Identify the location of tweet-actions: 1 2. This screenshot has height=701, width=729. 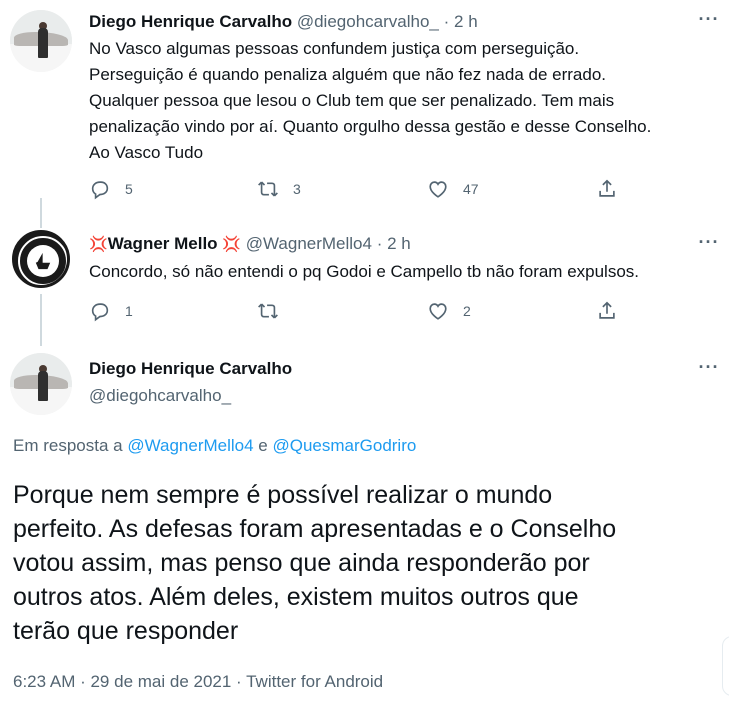
(359, 312).